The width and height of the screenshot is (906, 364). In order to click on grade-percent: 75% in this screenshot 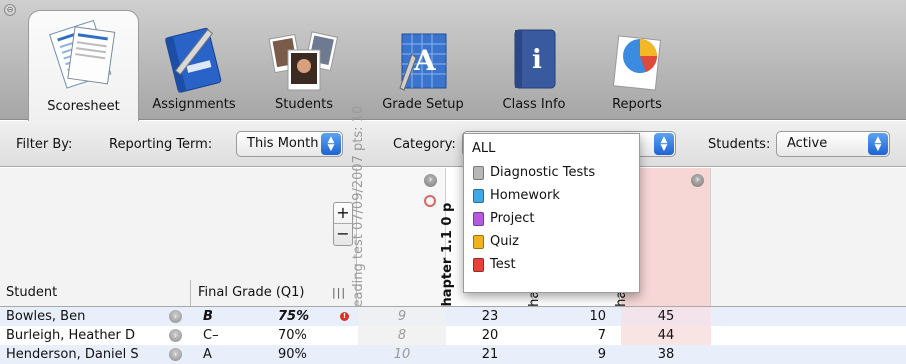, I will do `click(294, 316)`.